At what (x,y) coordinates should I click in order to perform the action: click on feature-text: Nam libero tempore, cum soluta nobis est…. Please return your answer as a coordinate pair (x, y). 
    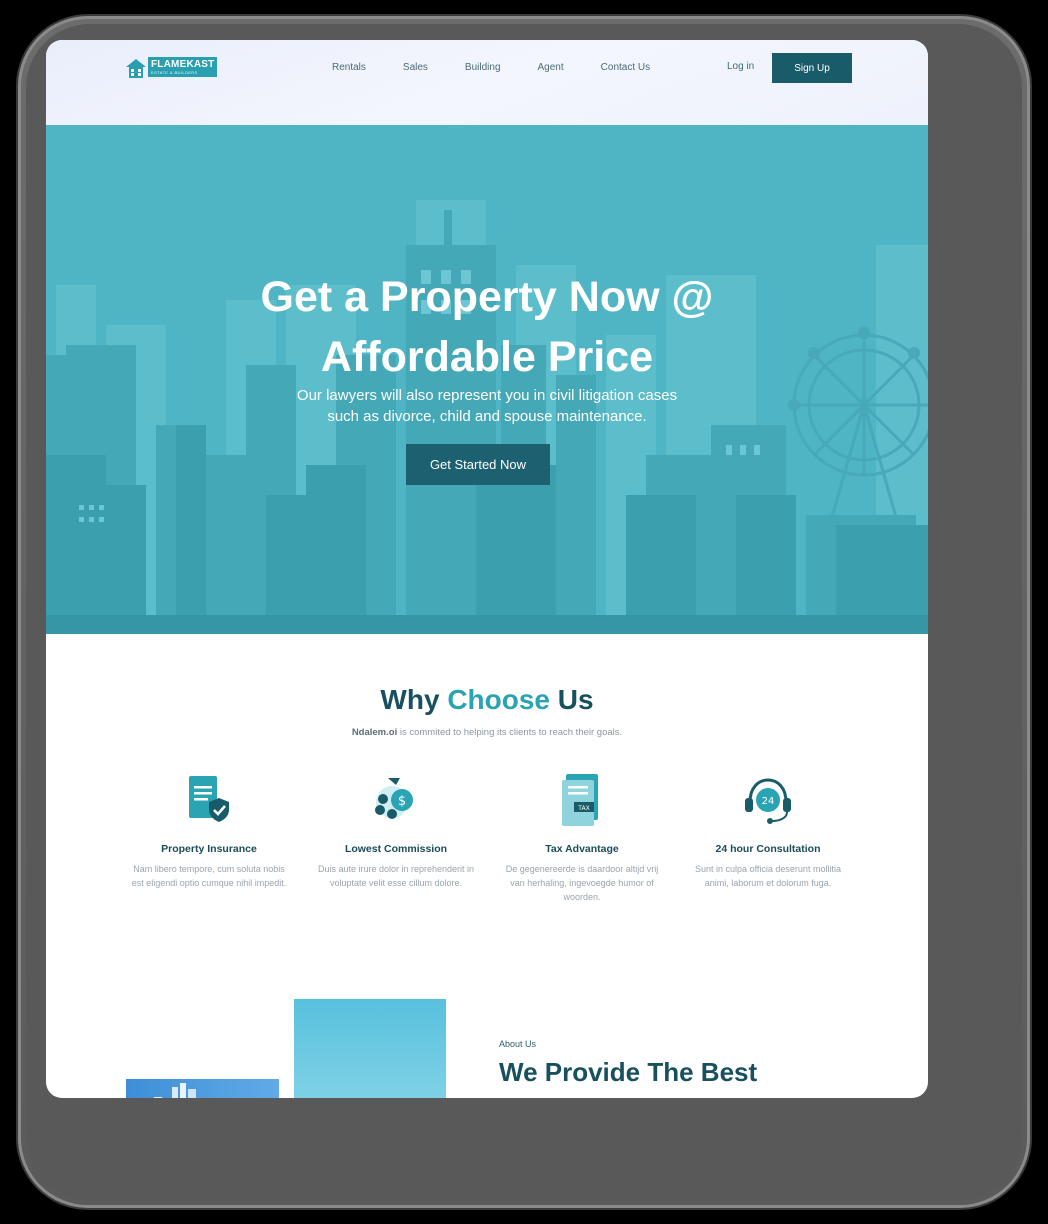
    Looking at the image, I should click on (209, 876).